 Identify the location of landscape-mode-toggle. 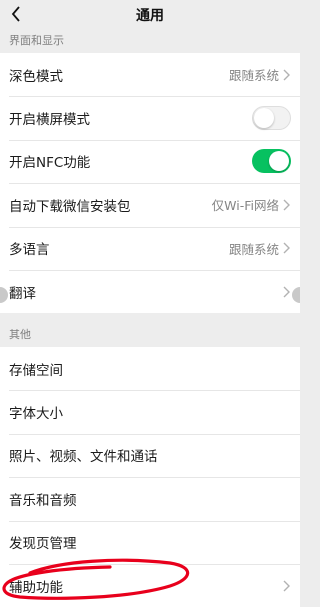
(271, 118).